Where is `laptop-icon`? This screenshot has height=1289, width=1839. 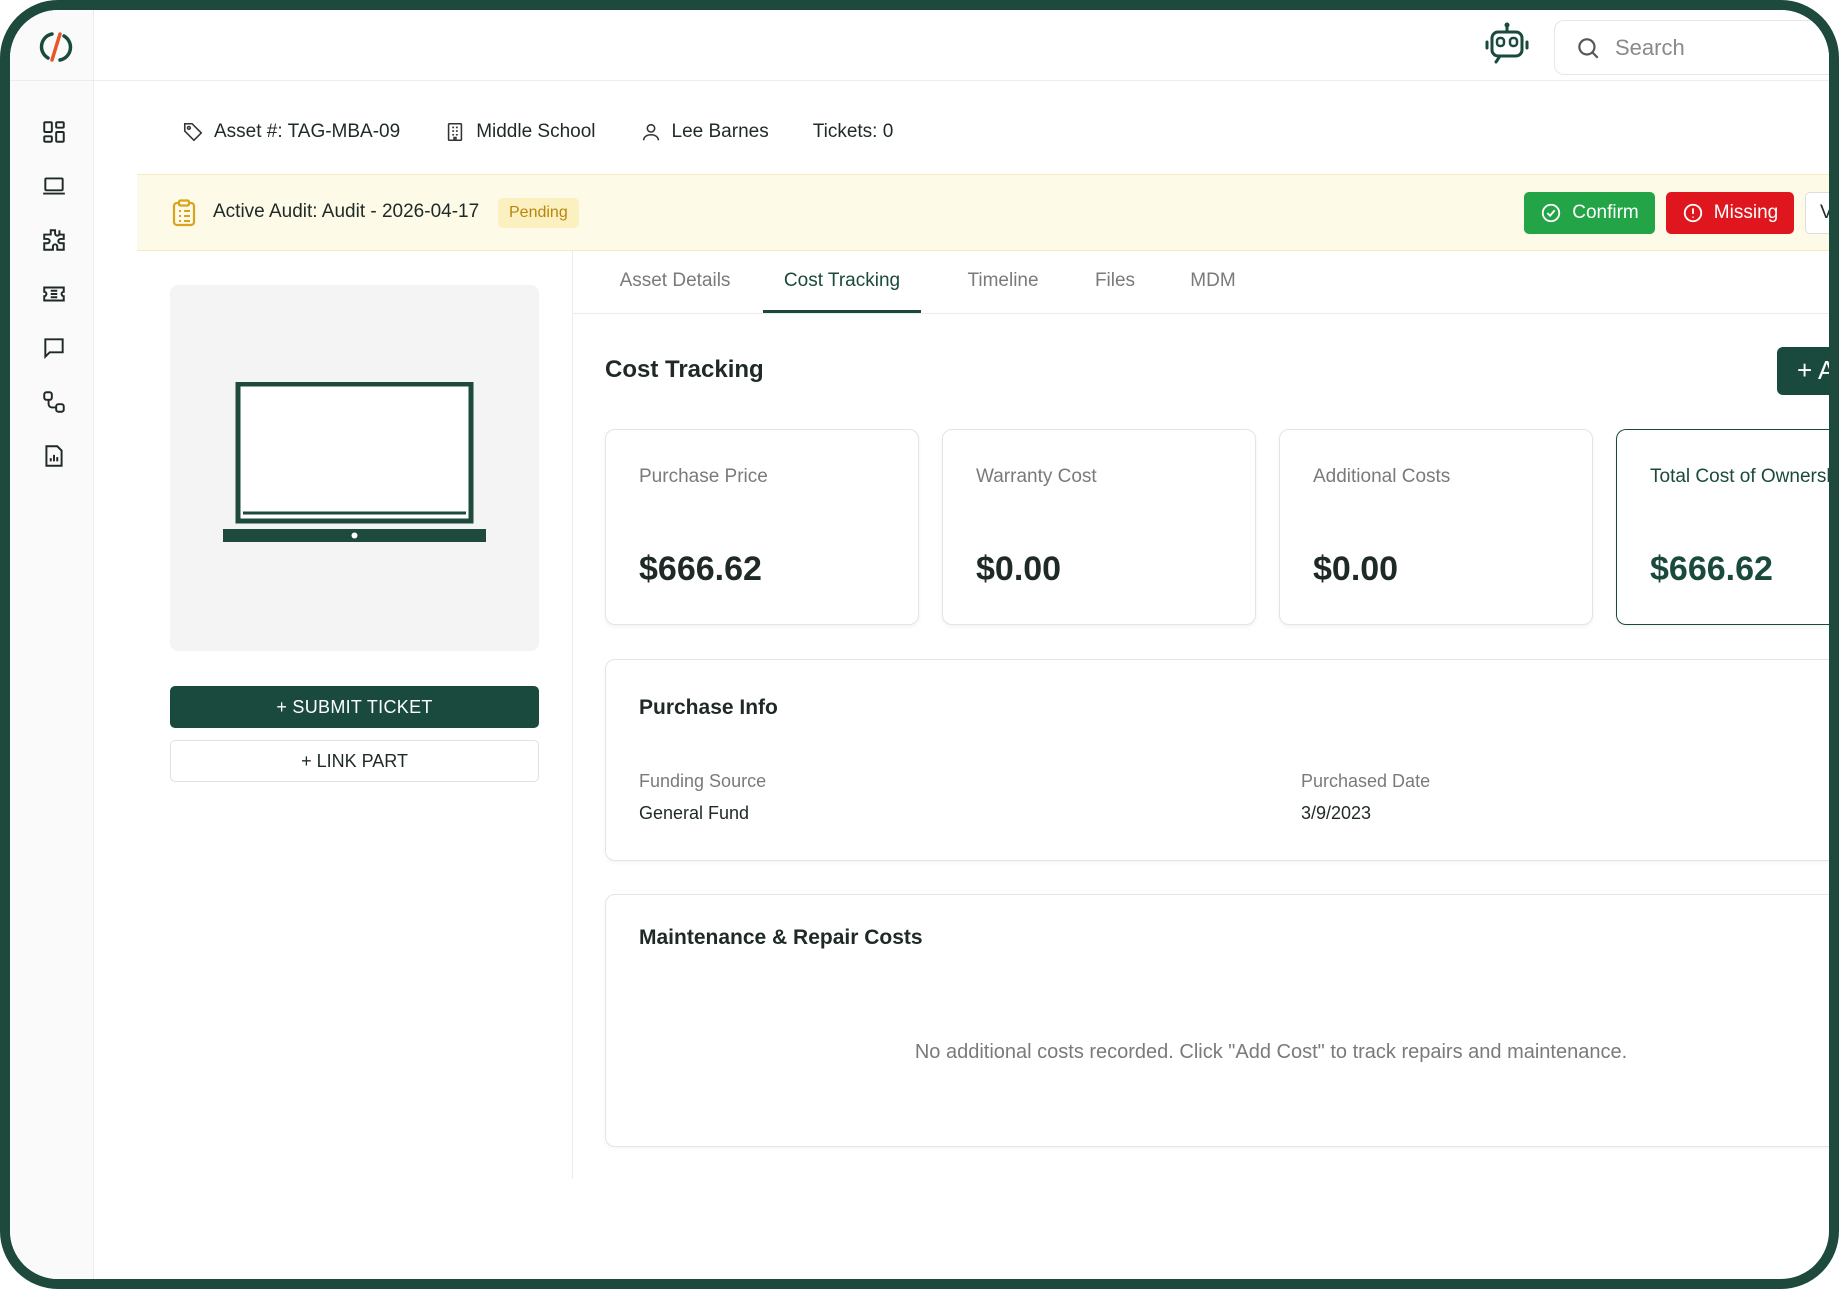 laptop-icon is located at coordinates (54, 186).